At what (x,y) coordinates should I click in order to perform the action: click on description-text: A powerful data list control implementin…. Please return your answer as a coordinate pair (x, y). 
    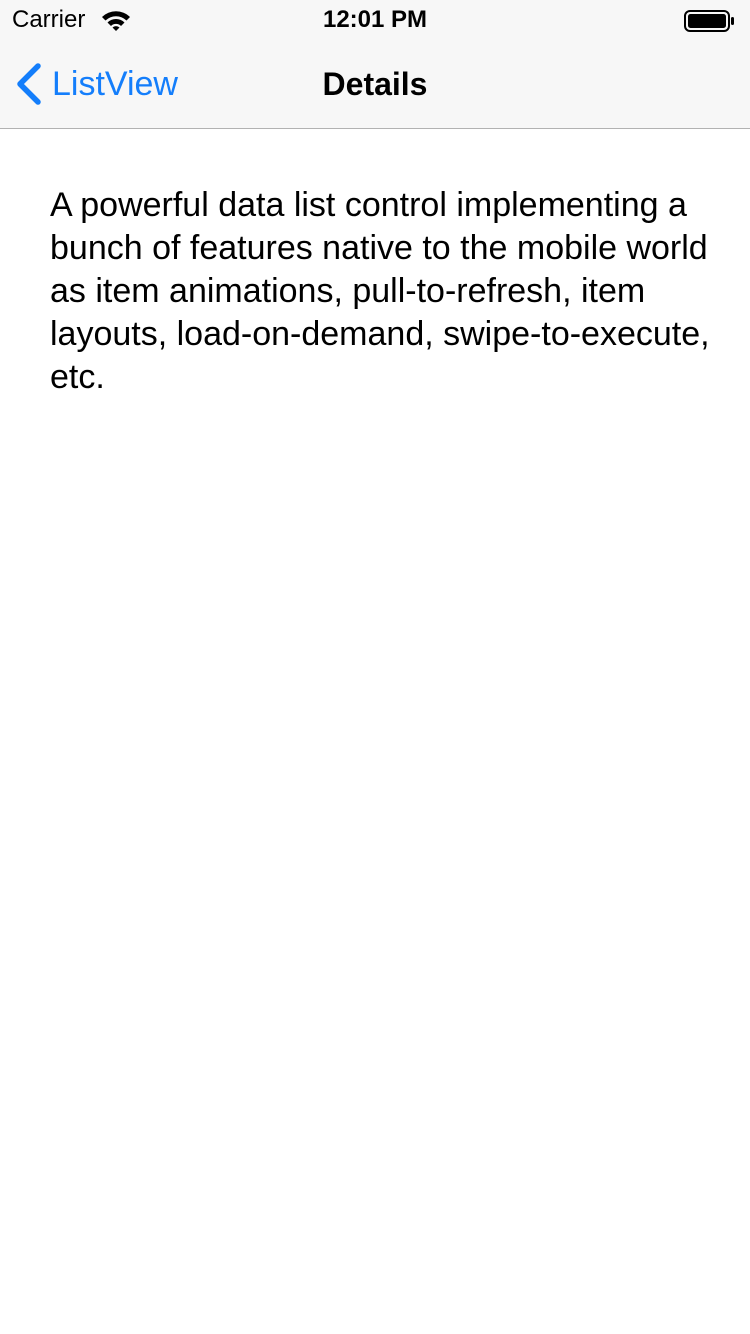
    Looking at the image, I should click on (380, 291).